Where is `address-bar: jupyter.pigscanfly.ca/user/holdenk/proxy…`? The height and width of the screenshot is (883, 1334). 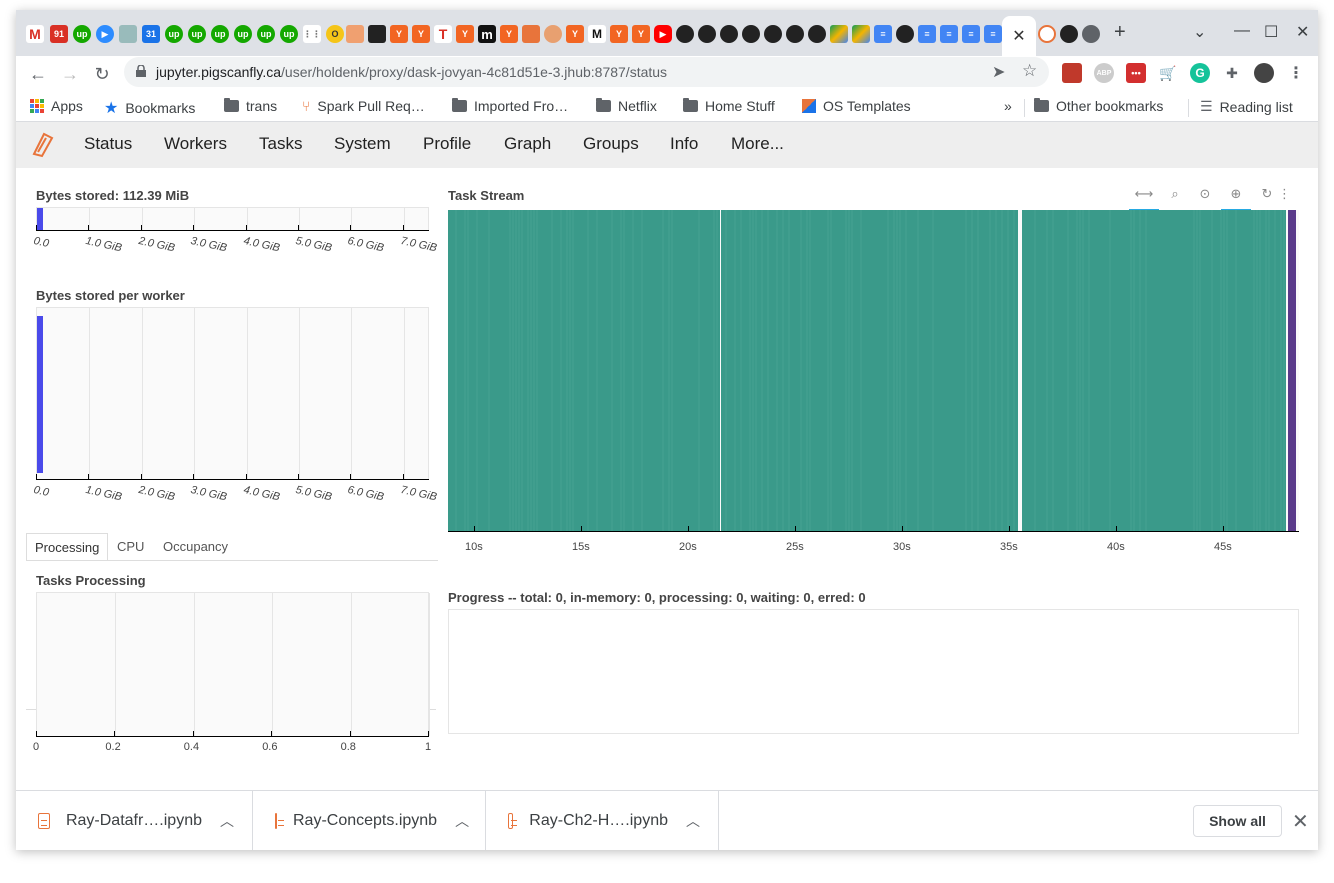 address-bar: jupyter.pigscanfly.ca/user/holdenk/proxy… is located at coordinates (586, 72).